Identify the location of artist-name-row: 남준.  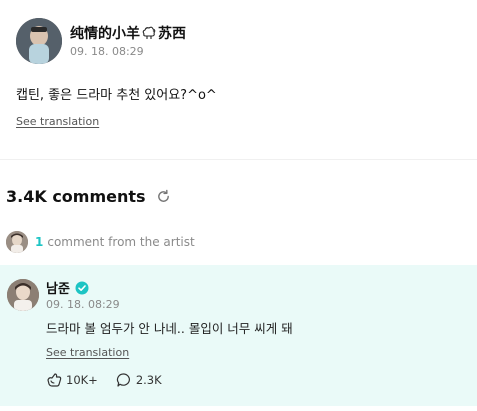
(67, 287).